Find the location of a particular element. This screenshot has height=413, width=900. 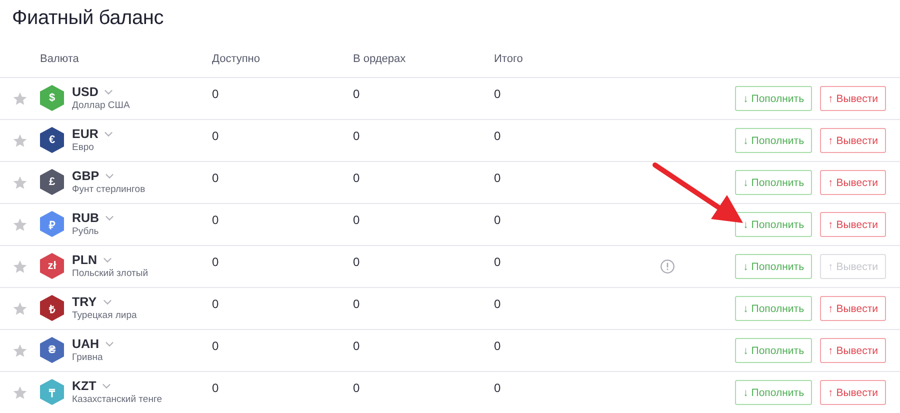

currency-code: EUR is located at coordinates (85, 134).